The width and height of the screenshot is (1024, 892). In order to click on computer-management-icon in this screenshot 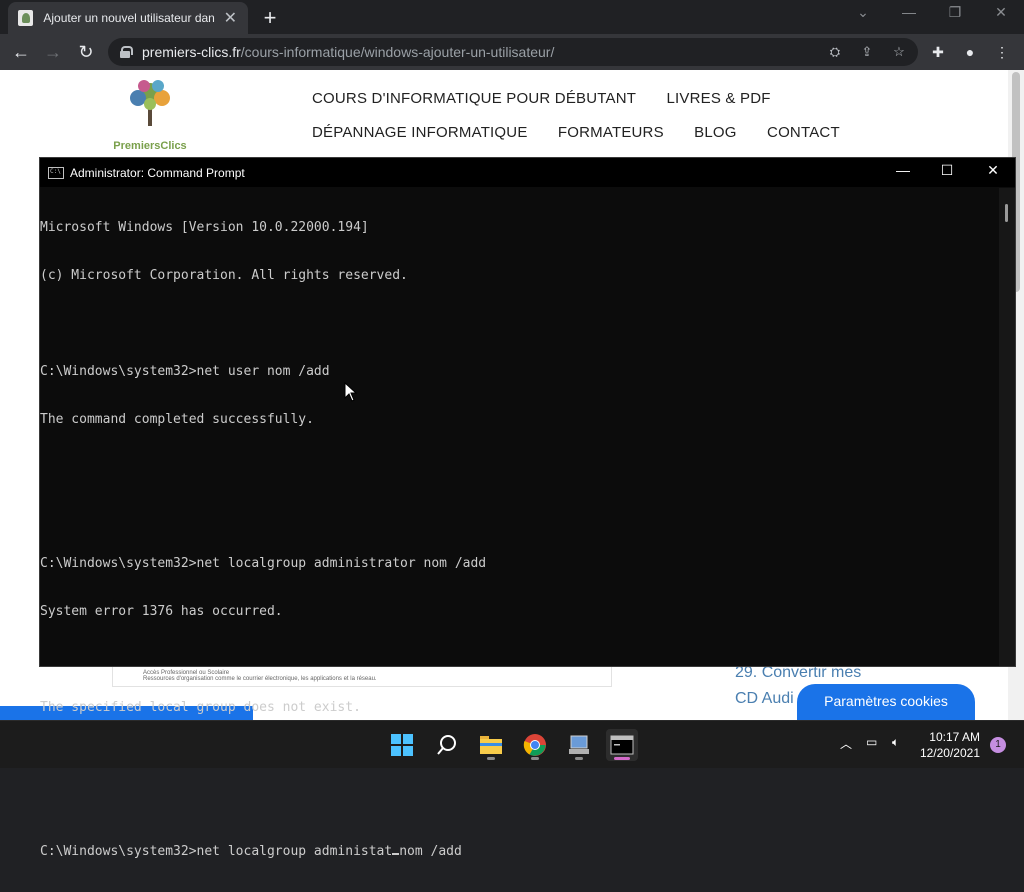, I will do `click(579, 744)`.